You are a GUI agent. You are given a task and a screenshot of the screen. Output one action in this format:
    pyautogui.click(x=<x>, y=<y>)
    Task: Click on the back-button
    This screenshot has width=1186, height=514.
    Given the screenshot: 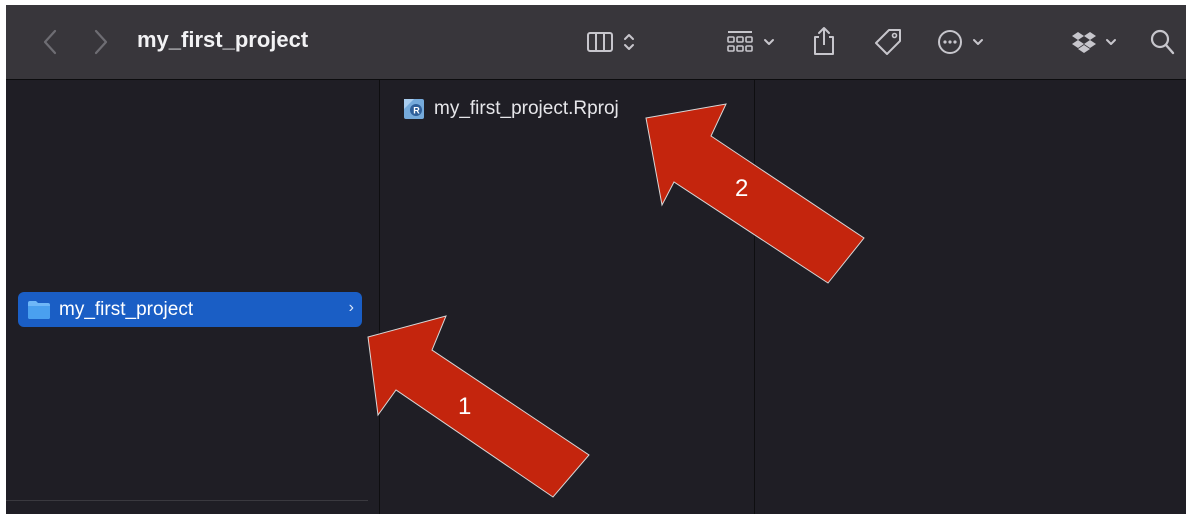 What is the action you would take?
    pyautogui.click(x=50, y=42)
    